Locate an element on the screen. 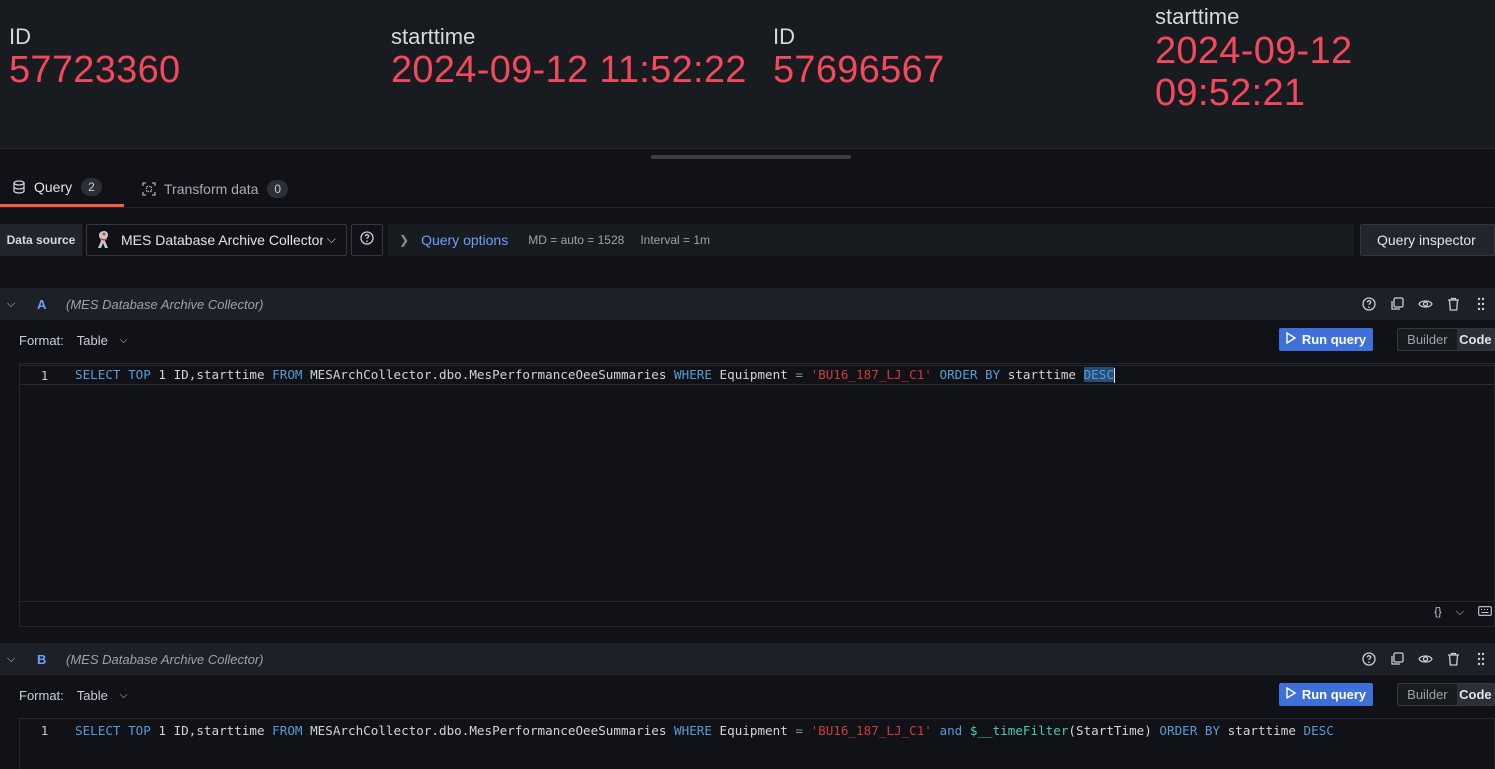 This screenshot has height=769, width=1495. tab-label: Query is located at coordinates (53, 187).